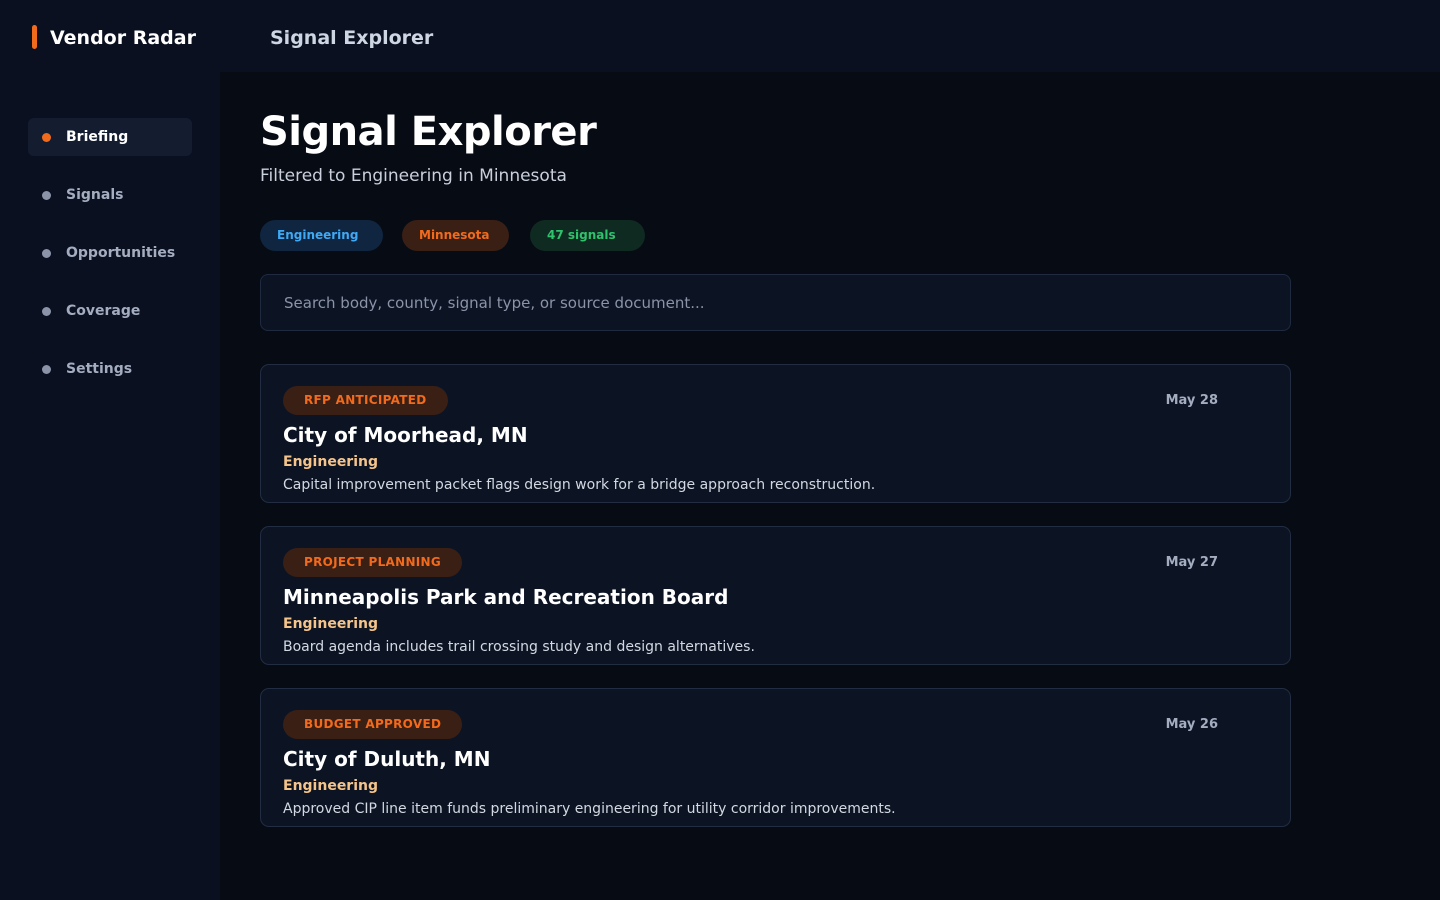  Describe the element at coordinates (455, 235) in the screenshot. I see `filter-chip-state: Minnesota` at that location.